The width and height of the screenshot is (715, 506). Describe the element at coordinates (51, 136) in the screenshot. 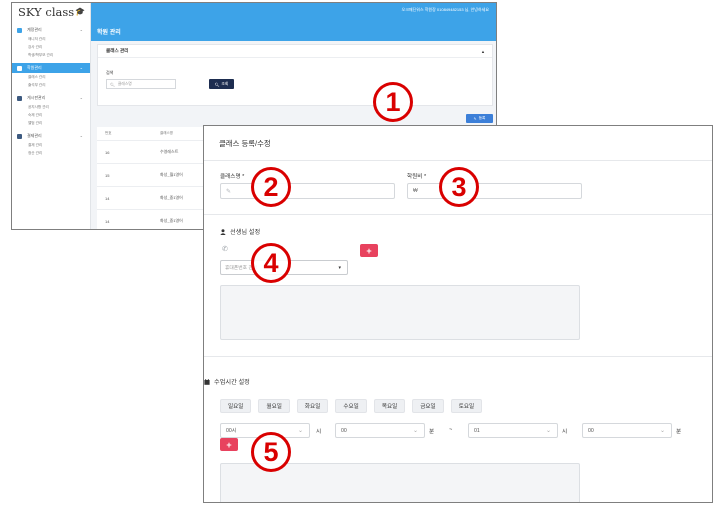

I see `sidebar-group-header: 결제관리 ⌄` at that location.